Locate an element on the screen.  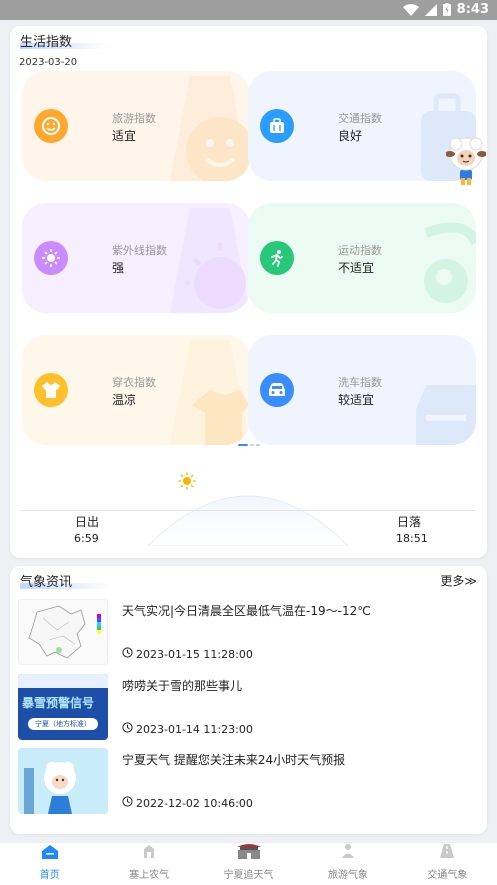
sheep-mascot is located at coordinates (466, 160).